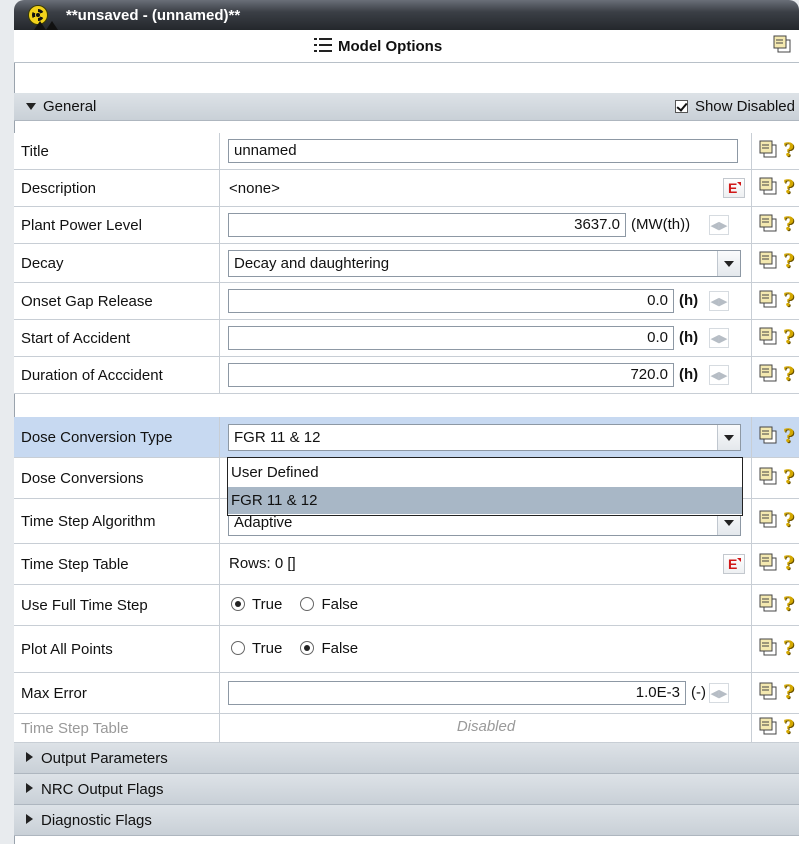  Describe the element at coordinates (117, 605) in the screenshot. I see `row-label: Use Full Time Step` at that location.